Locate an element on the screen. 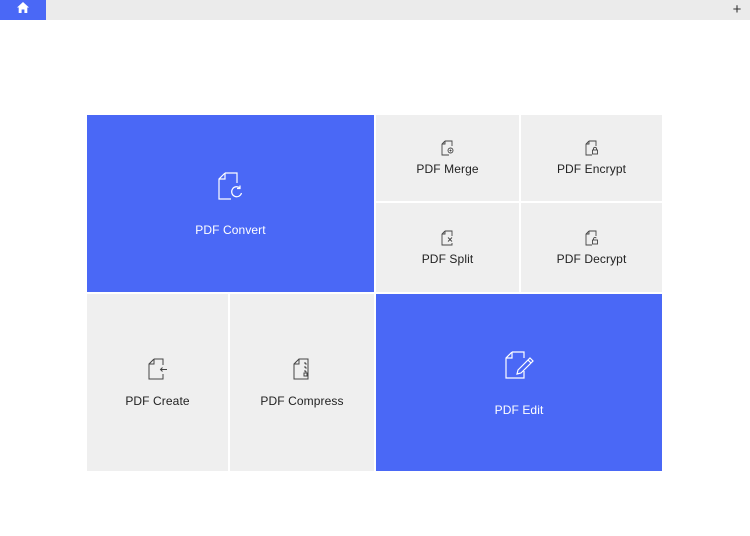 The image size is (750, 536). pdf-split-label: PDF Split is located at coordinates (447, 258).